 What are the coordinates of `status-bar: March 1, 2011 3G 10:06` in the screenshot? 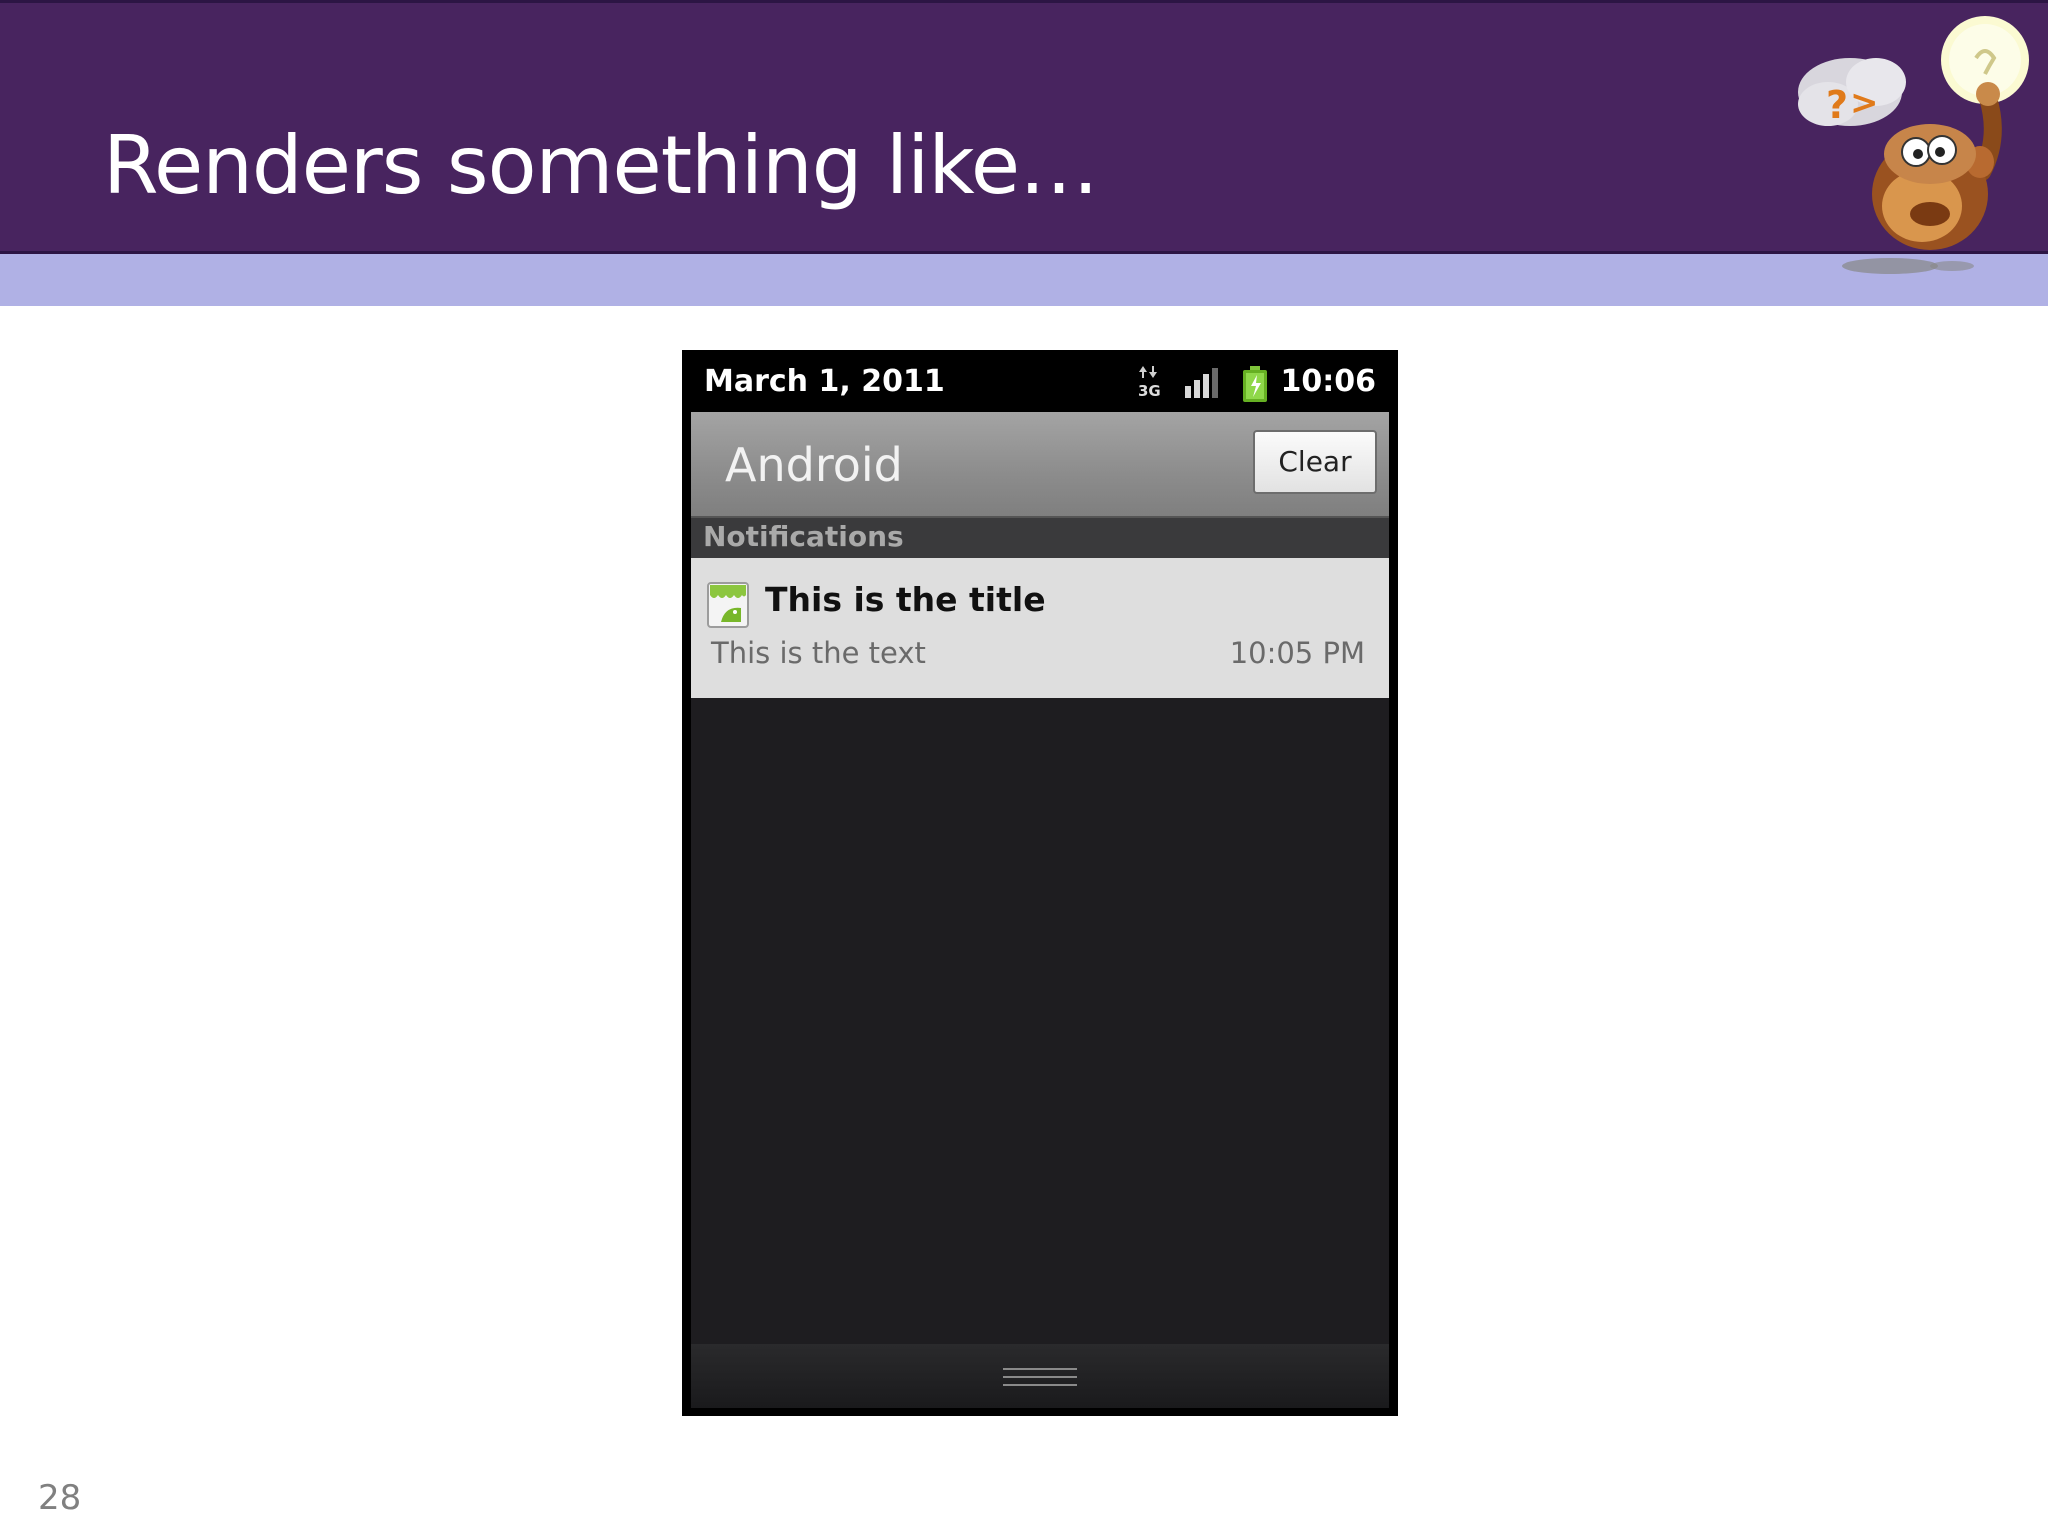 It's located at (1040, 381).